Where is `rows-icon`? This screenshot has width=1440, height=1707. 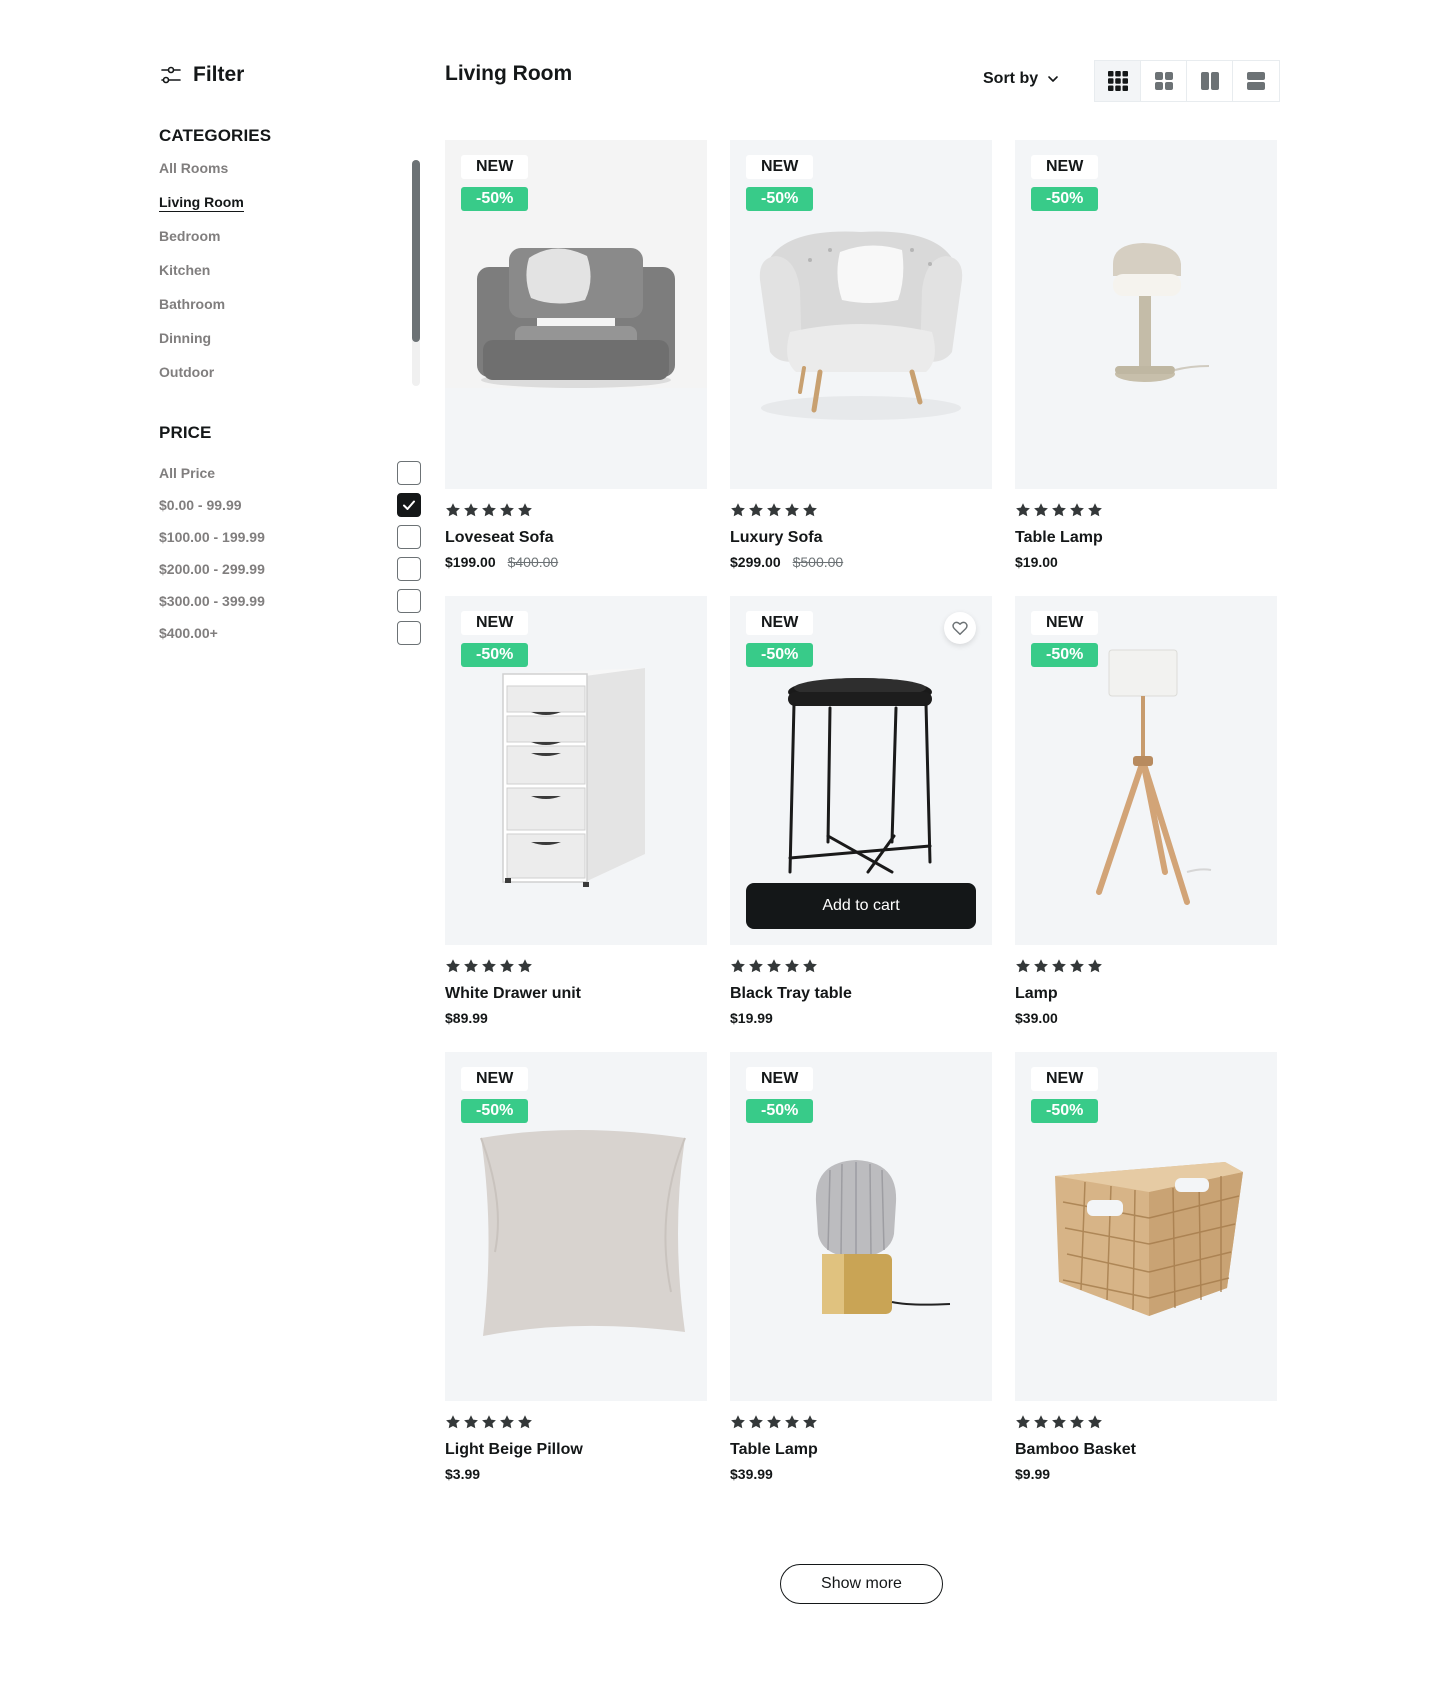 rows-icon is located at coordinates (1256, 81).